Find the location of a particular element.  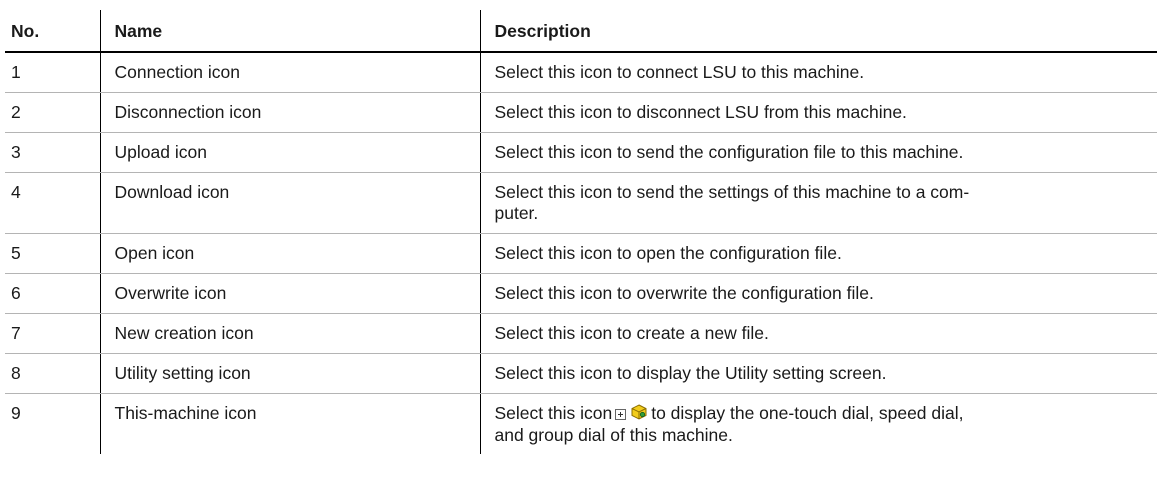

row-description-line2: puter. is located at coordinates (516, 213).